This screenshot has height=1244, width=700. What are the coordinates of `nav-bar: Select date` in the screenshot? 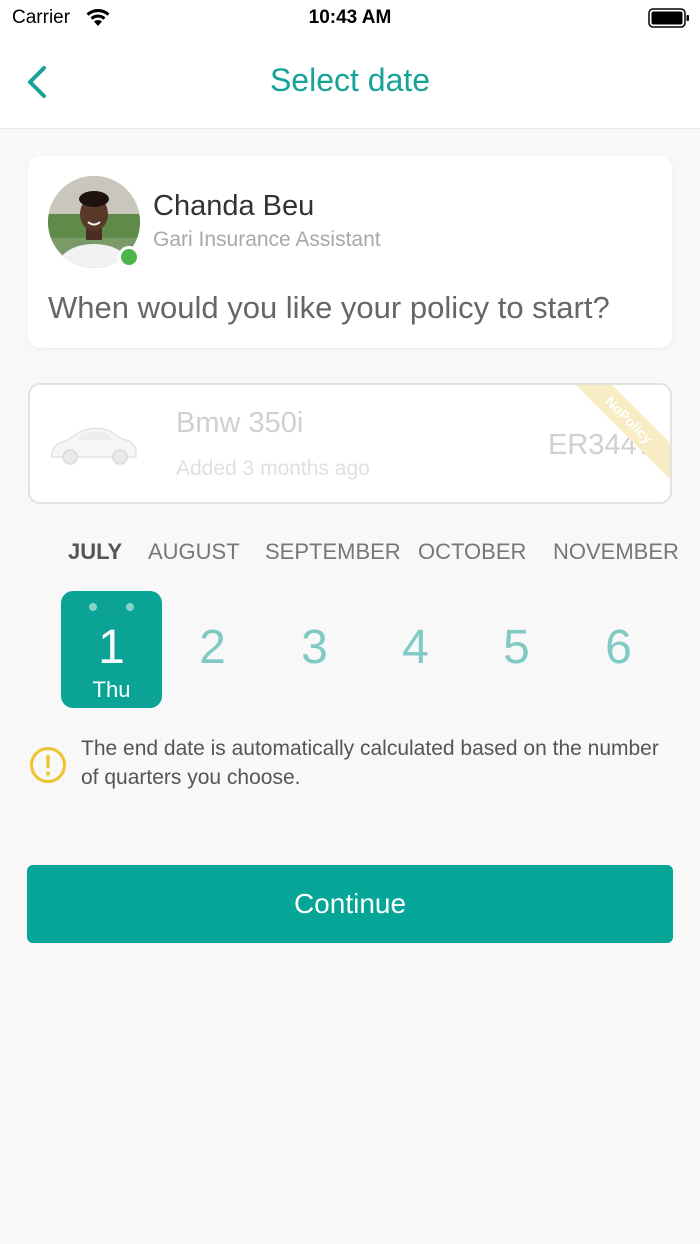 It's located at (350, 84).